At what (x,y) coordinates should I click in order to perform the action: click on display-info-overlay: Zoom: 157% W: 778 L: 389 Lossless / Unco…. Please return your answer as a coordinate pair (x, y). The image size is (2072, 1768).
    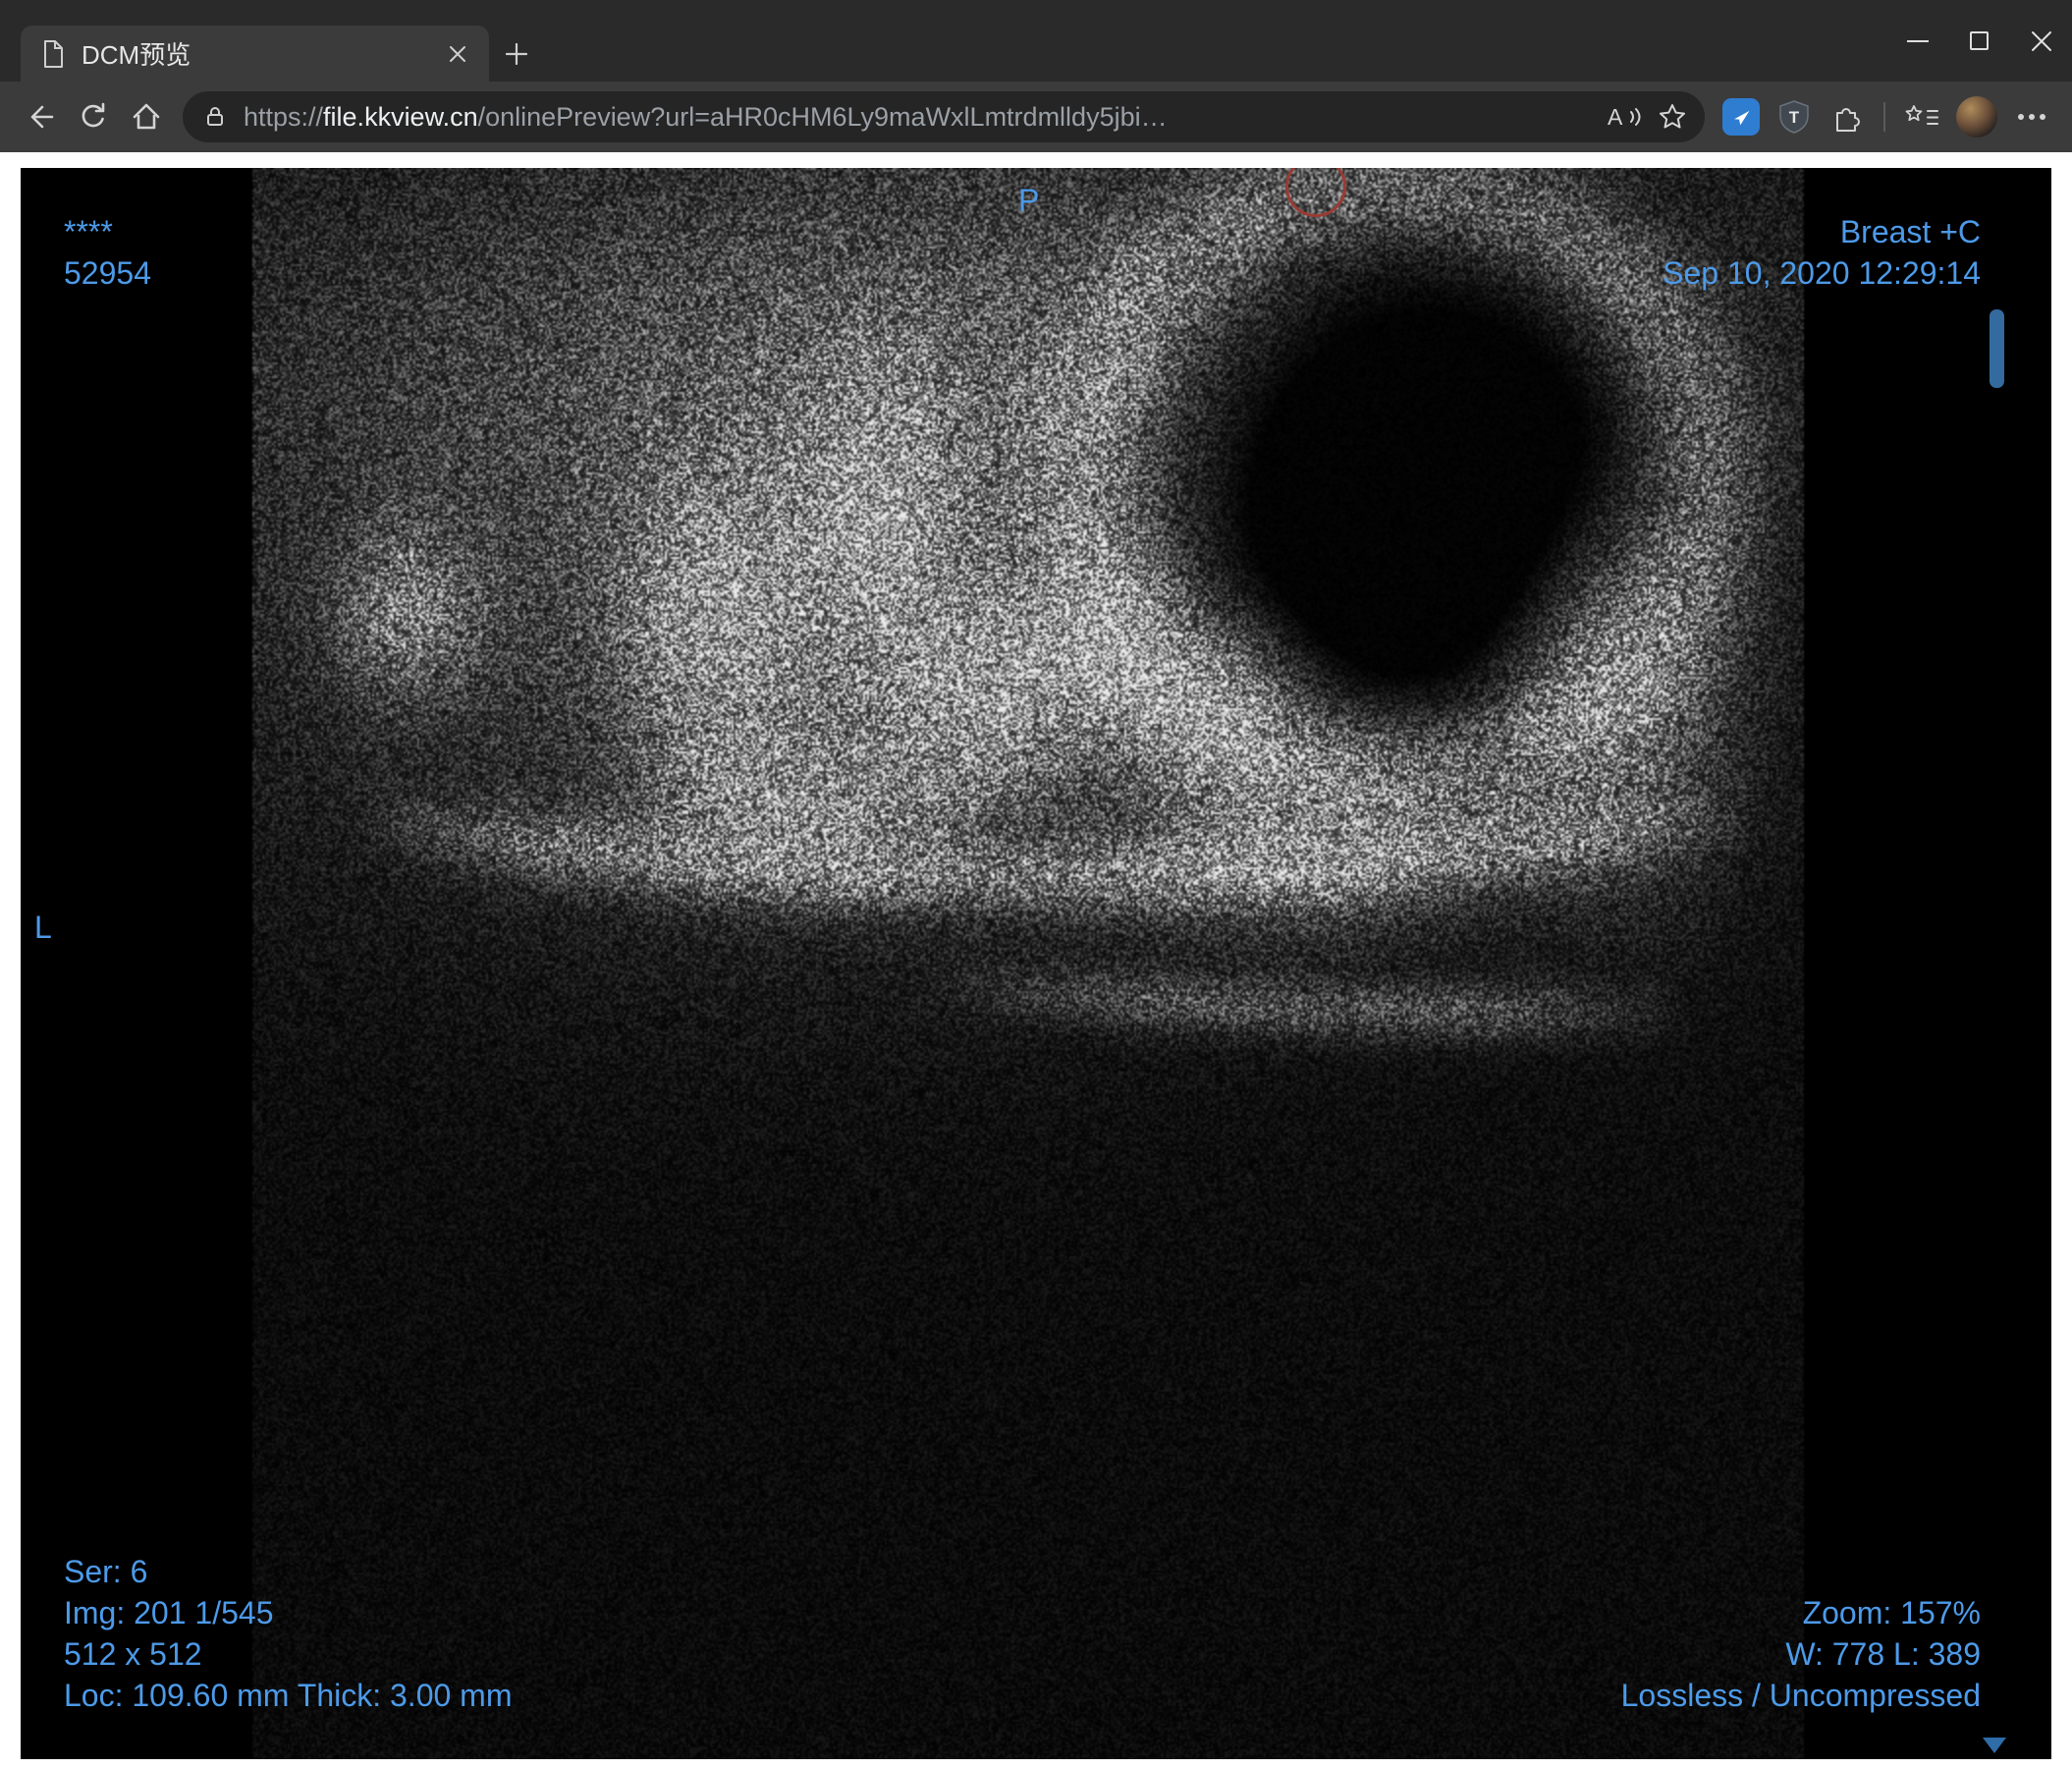
    Looking at the image, I should click on (1801, 1654).